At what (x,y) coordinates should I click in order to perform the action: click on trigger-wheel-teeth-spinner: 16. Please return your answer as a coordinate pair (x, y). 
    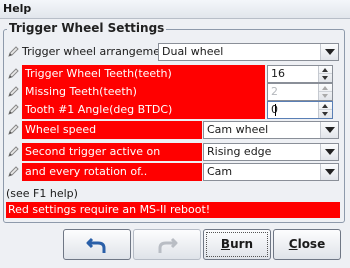
    Looking at the image, I should click on (300, 74).